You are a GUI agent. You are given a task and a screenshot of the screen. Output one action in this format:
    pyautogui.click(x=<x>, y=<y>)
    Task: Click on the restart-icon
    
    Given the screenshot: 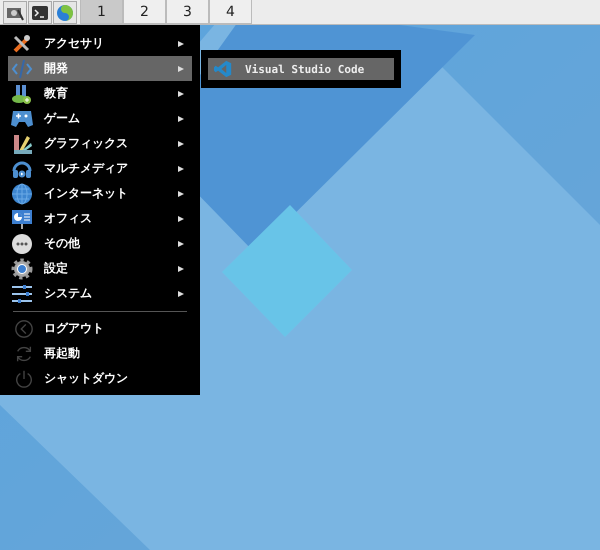 What is the action you would take?
    pyautogui.click(x=24, y=354)
    